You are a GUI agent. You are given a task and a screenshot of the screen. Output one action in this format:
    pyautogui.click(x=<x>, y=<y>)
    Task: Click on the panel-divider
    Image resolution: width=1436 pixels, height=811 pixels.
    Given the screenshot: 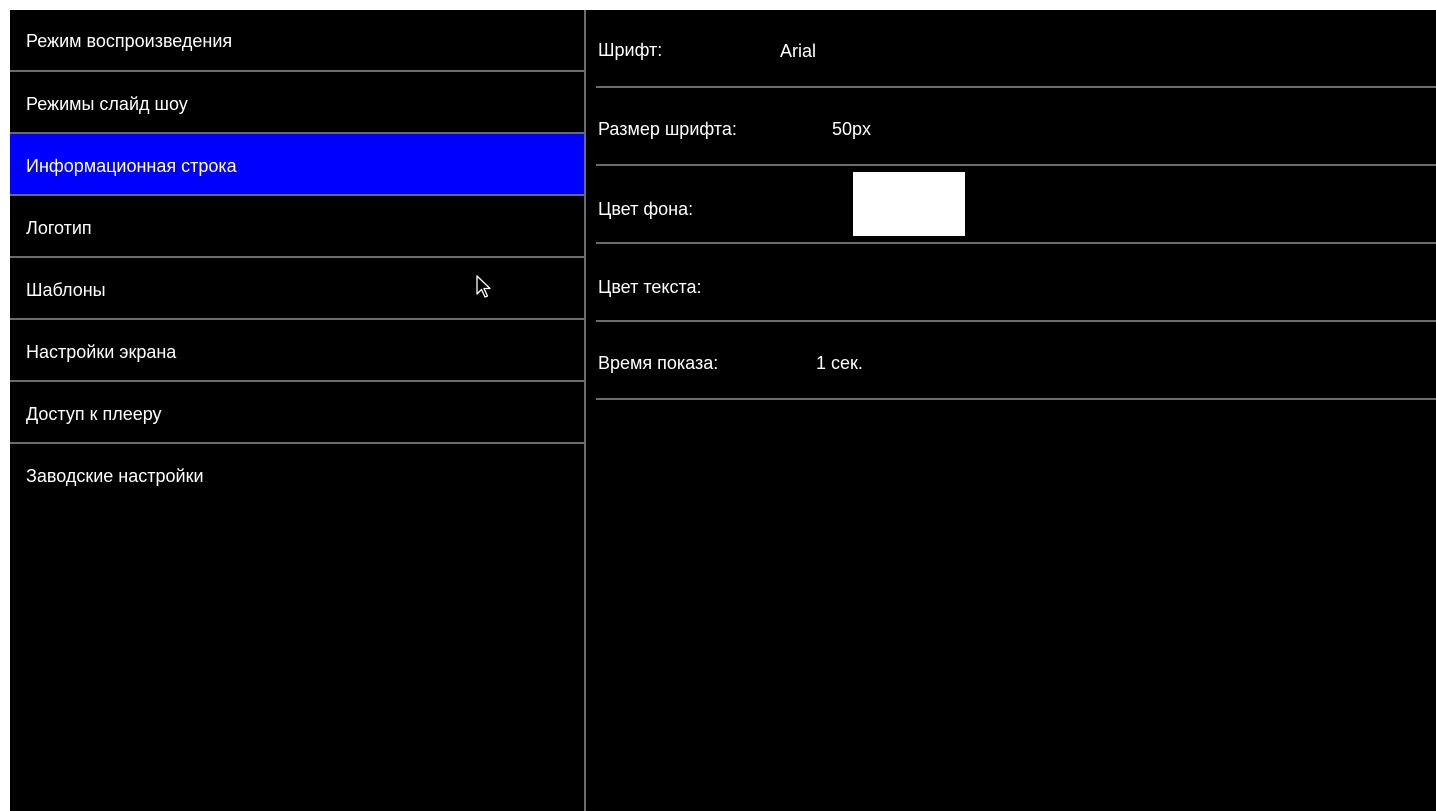 What is the action you would take?
    pyautogui.click(x=585, y=410)
    